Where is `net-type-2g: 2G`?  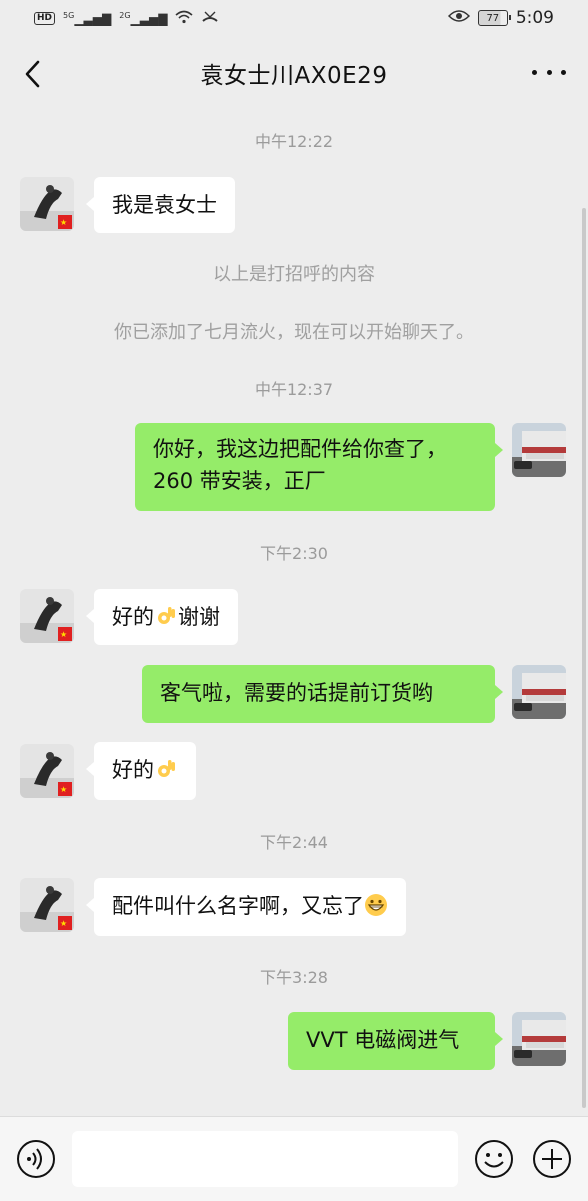 net-type-2g: 2G is located at coordinates (125, 15).